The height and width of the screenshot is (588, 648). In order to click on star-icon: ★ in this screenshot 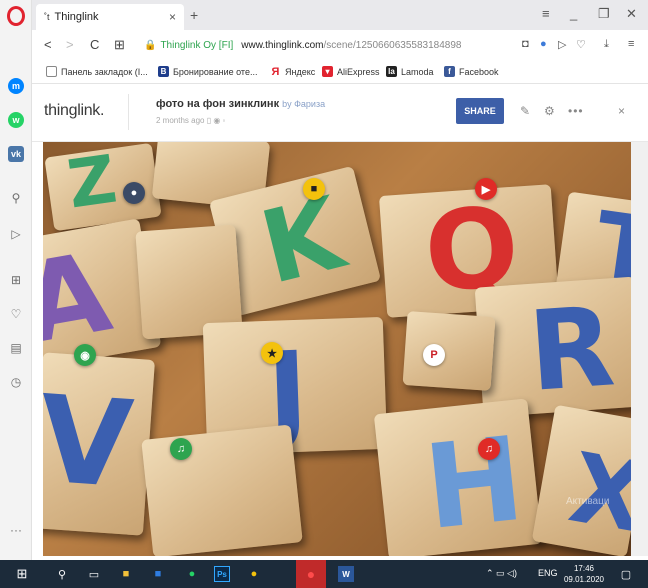, I will do `click(272, 353)`.